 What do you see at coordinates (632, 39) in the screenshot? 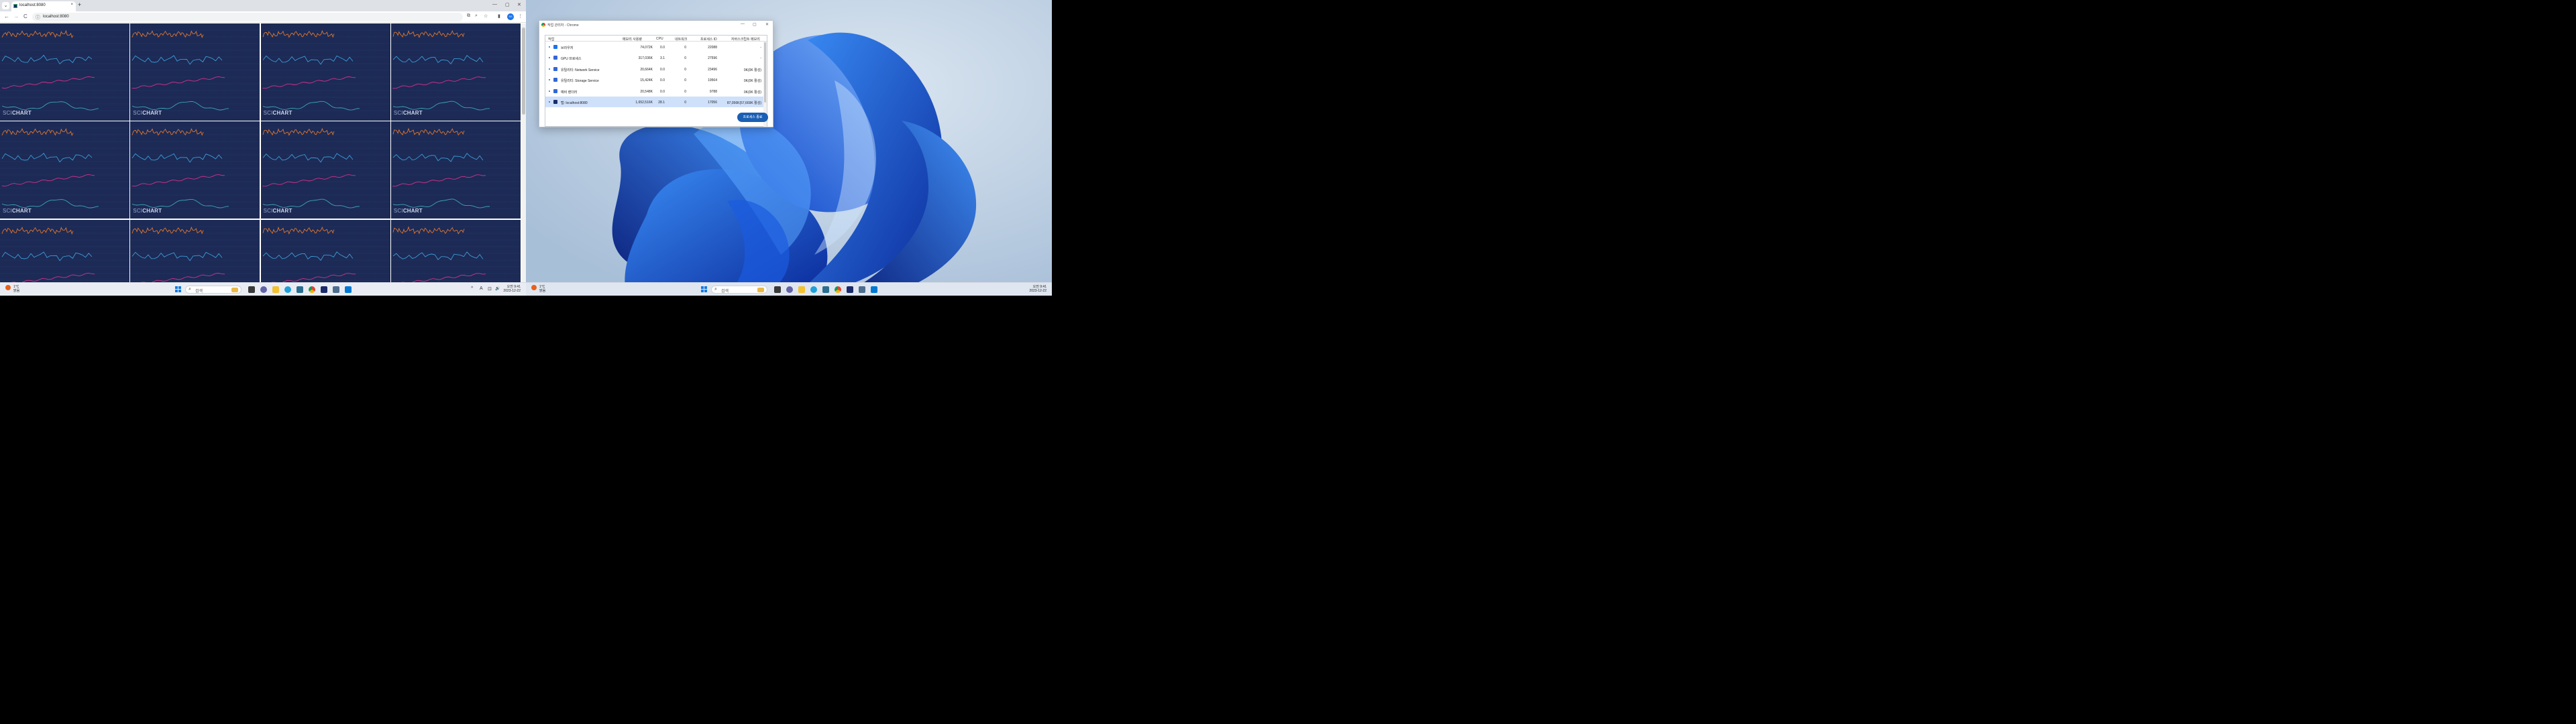
I see `col-memory: 메모리 사용량` at bounding box center [632, 39].